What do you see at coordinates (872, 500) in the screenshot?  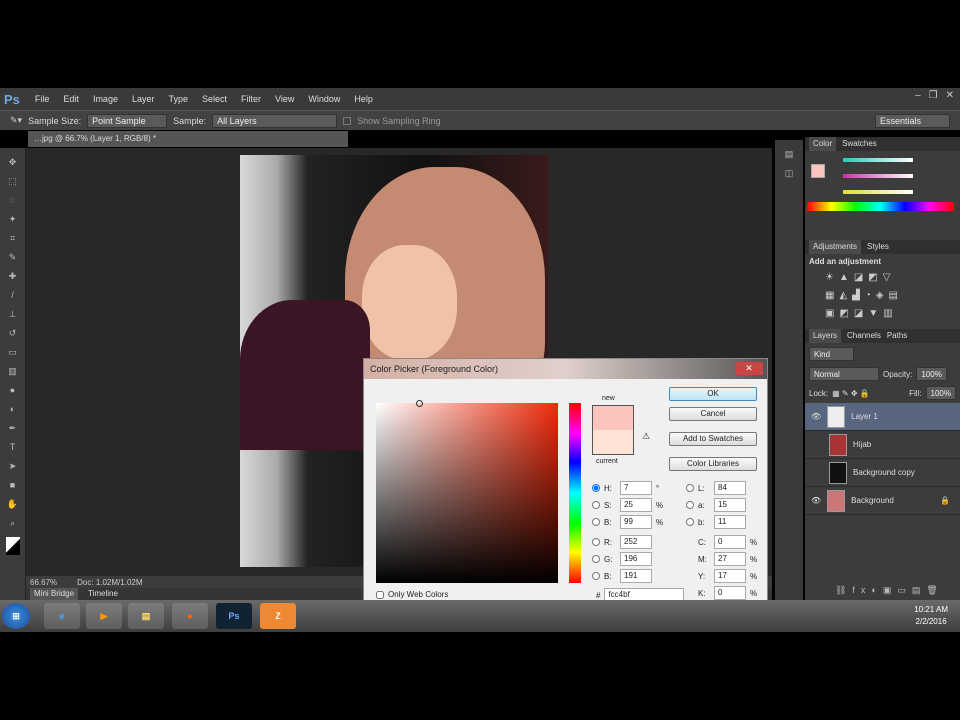 I see `layer-name: Background` at bounding box center [872, 500].